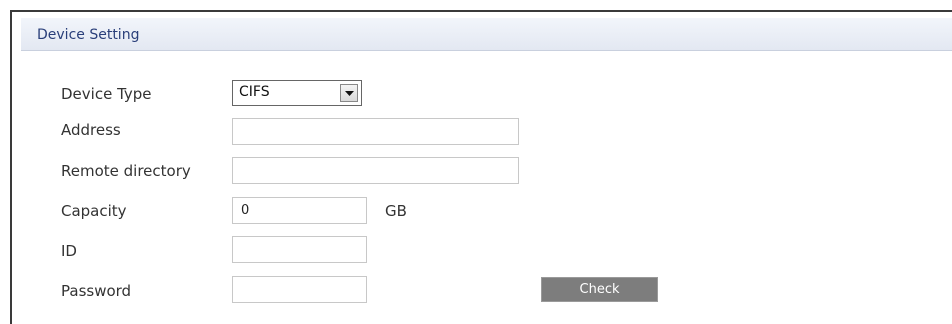 The image size is (952, 324). What do you see at coordinates (349, 93) in the screenshot?
I see `chevron-down-icon` at bounding box center [349, 93].